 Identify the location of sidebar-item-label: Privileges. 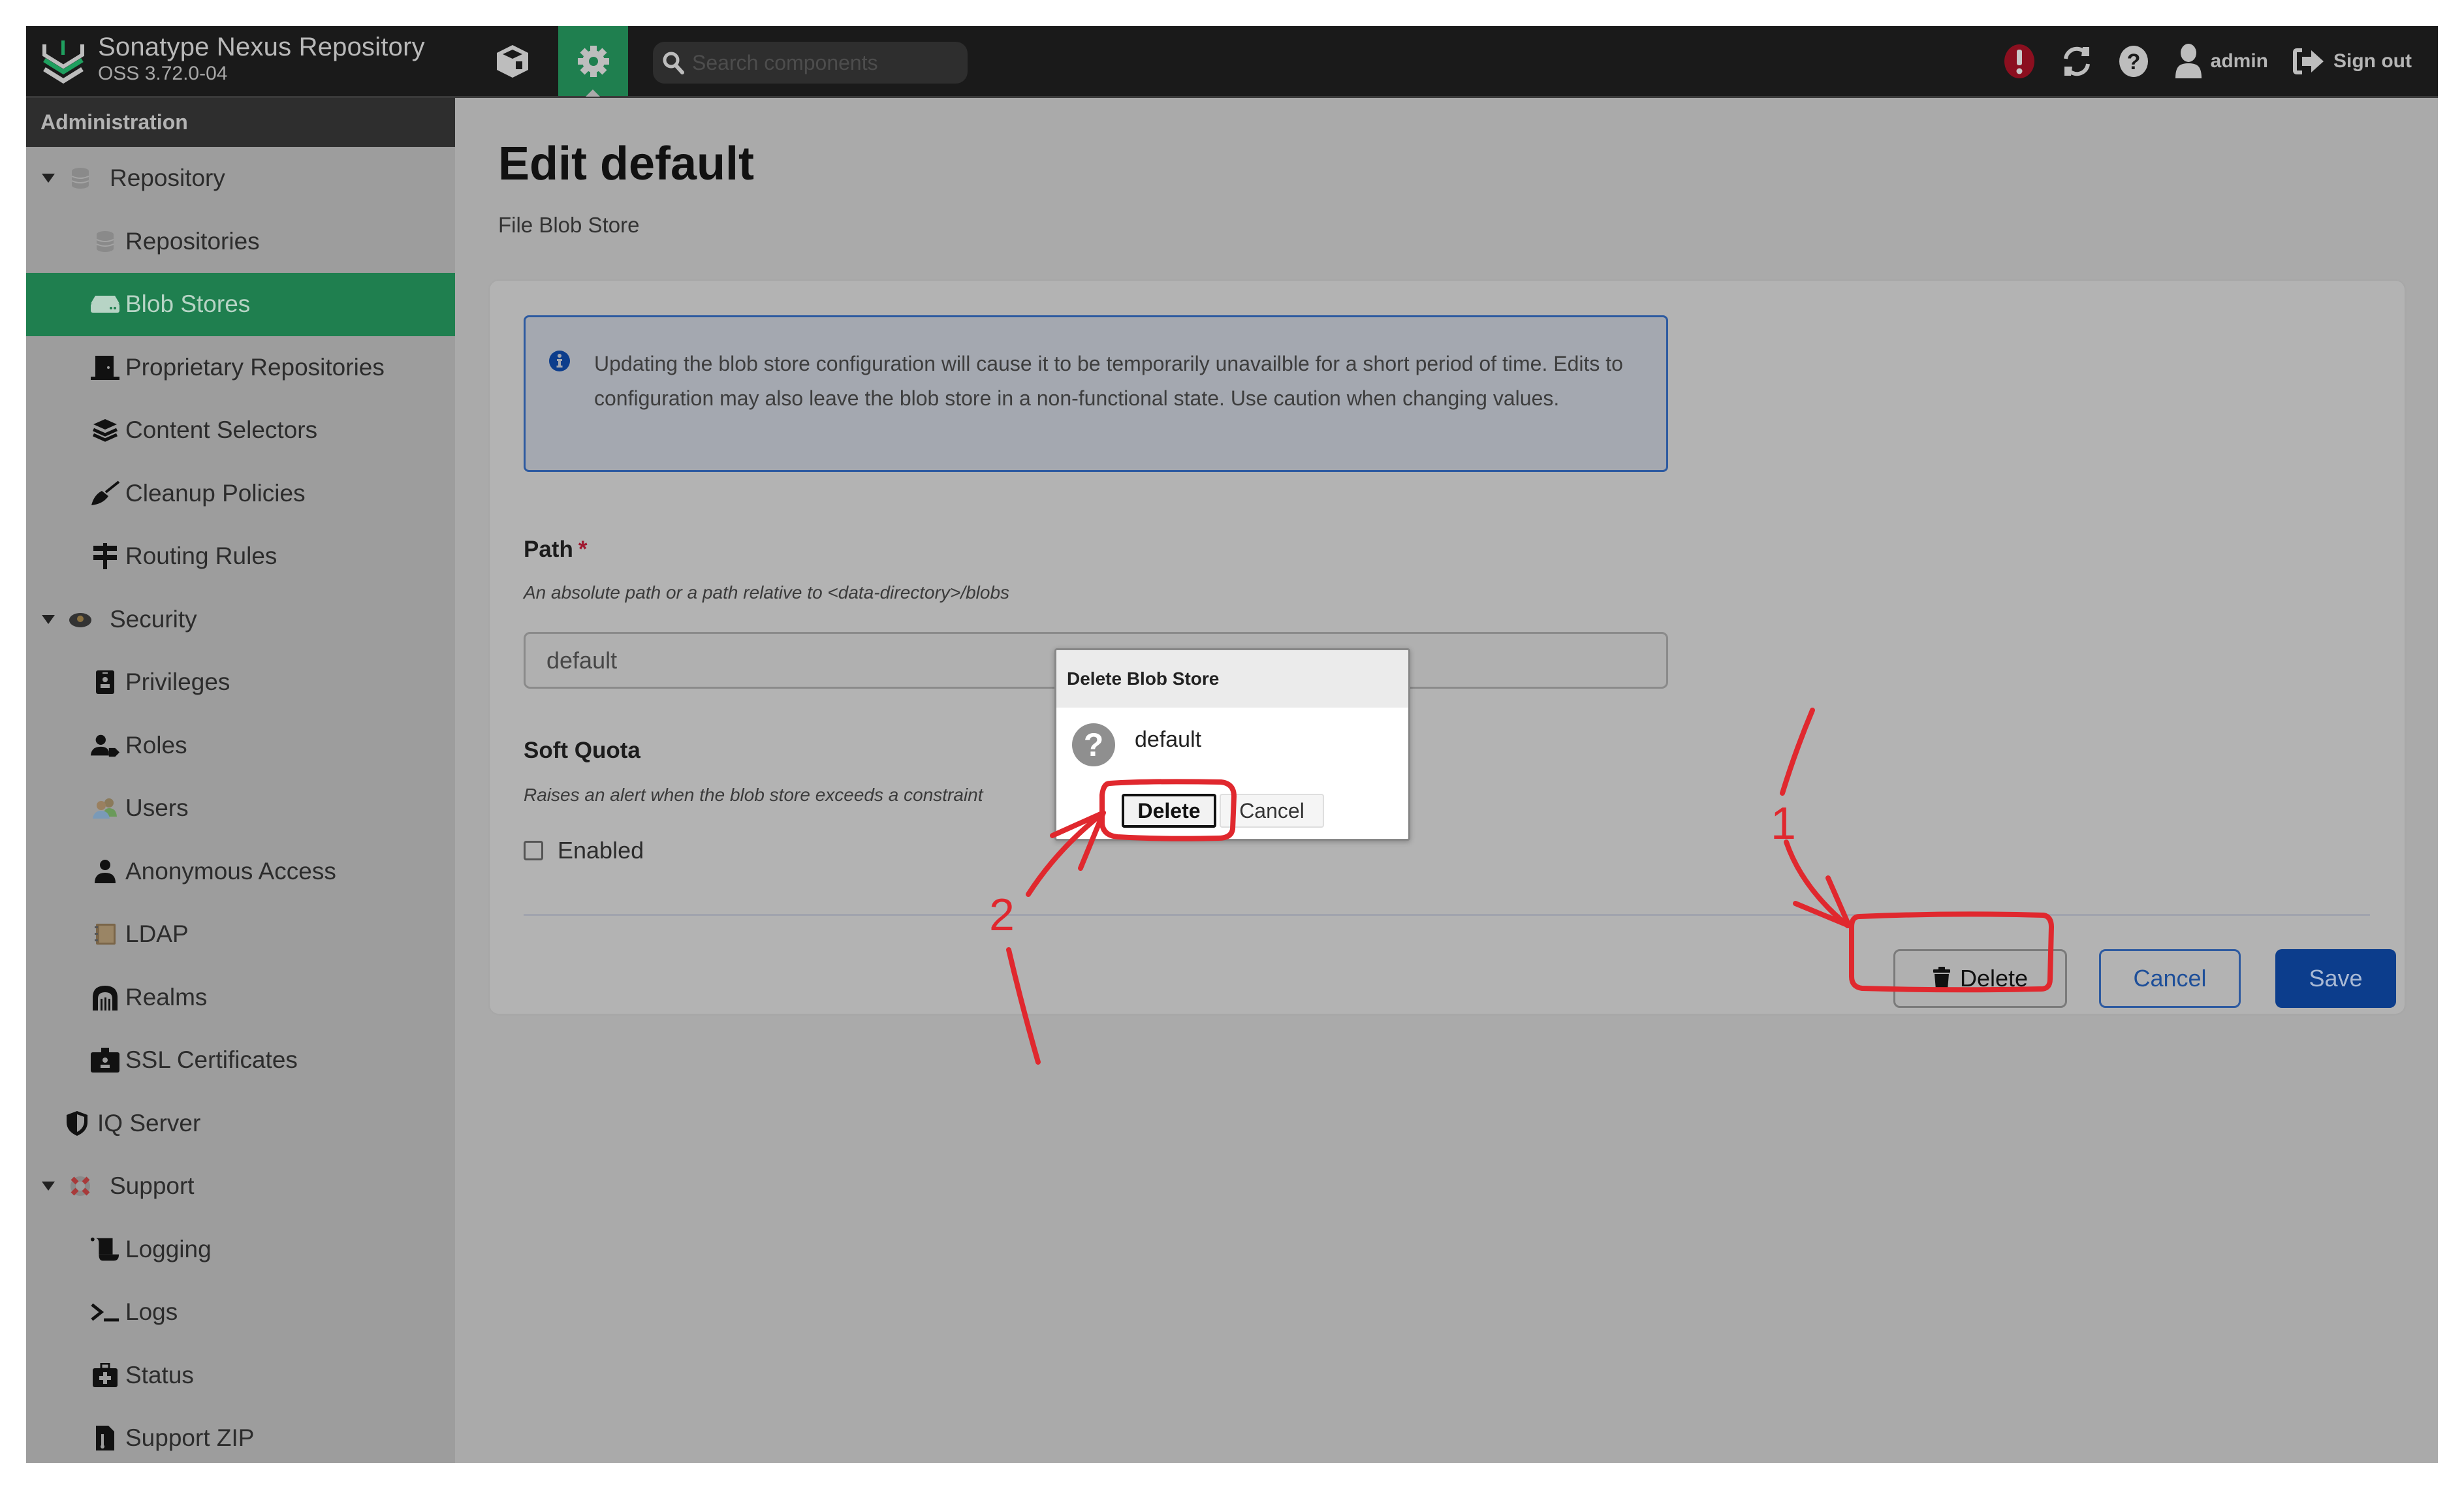
(177, 682).